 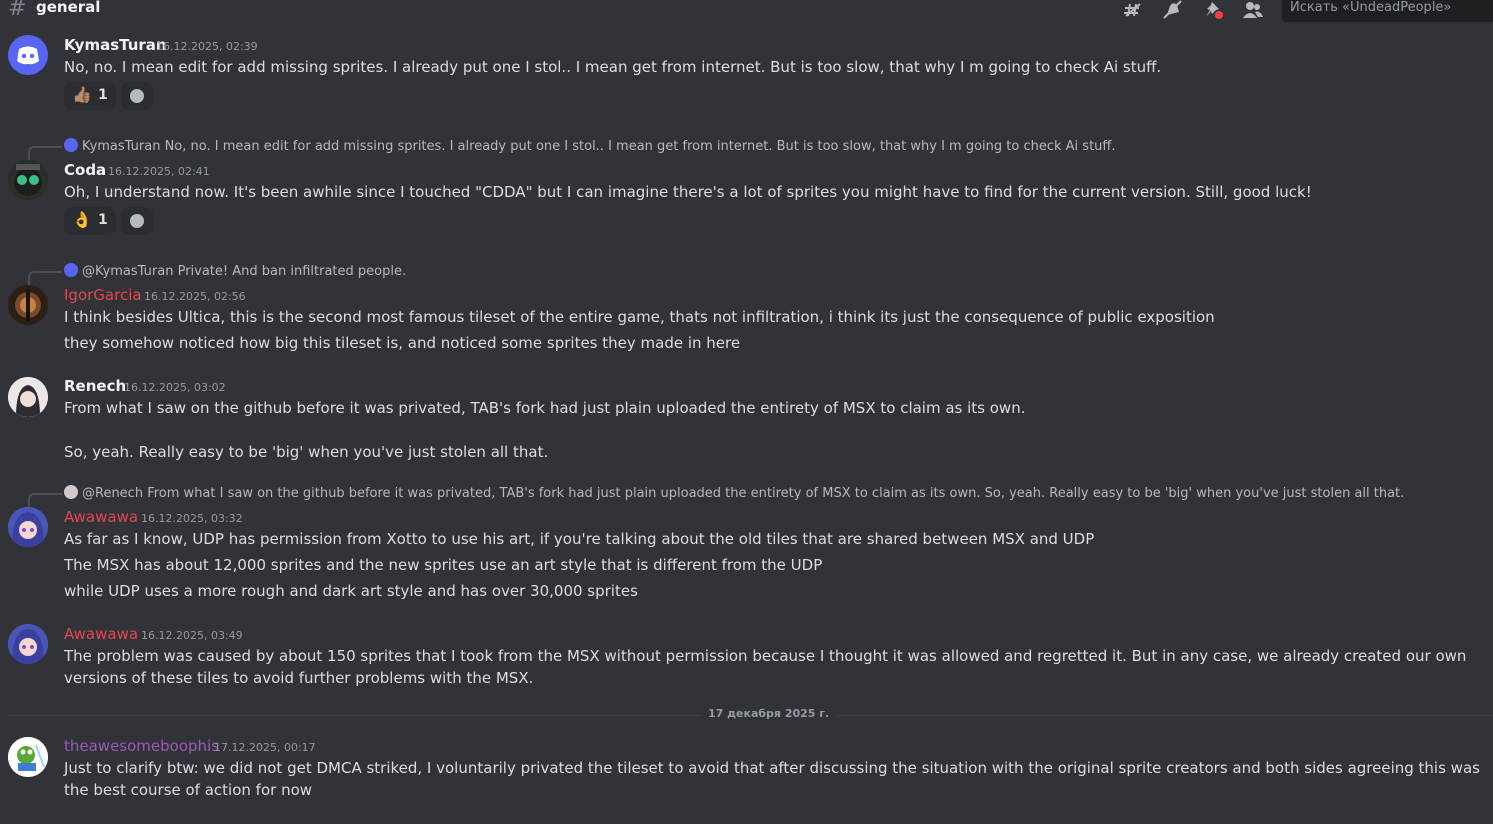 What do you see at coordinates (1133, 10) in the screenshot?
I see `threads-icon` at bounding box center [1133, 10].